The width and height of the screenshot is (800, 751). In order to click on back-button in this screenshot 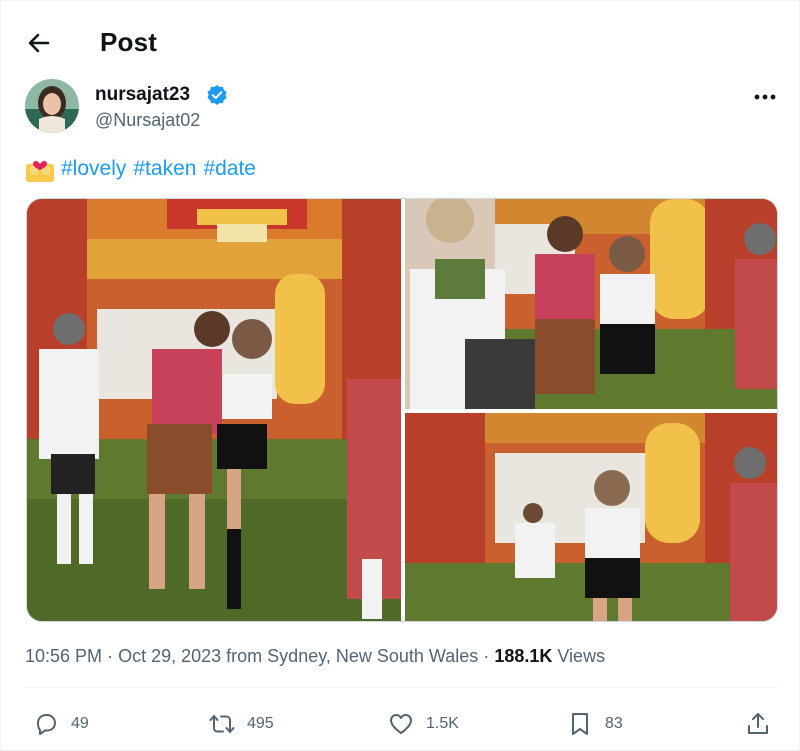, I will do `click(39, 43)`.